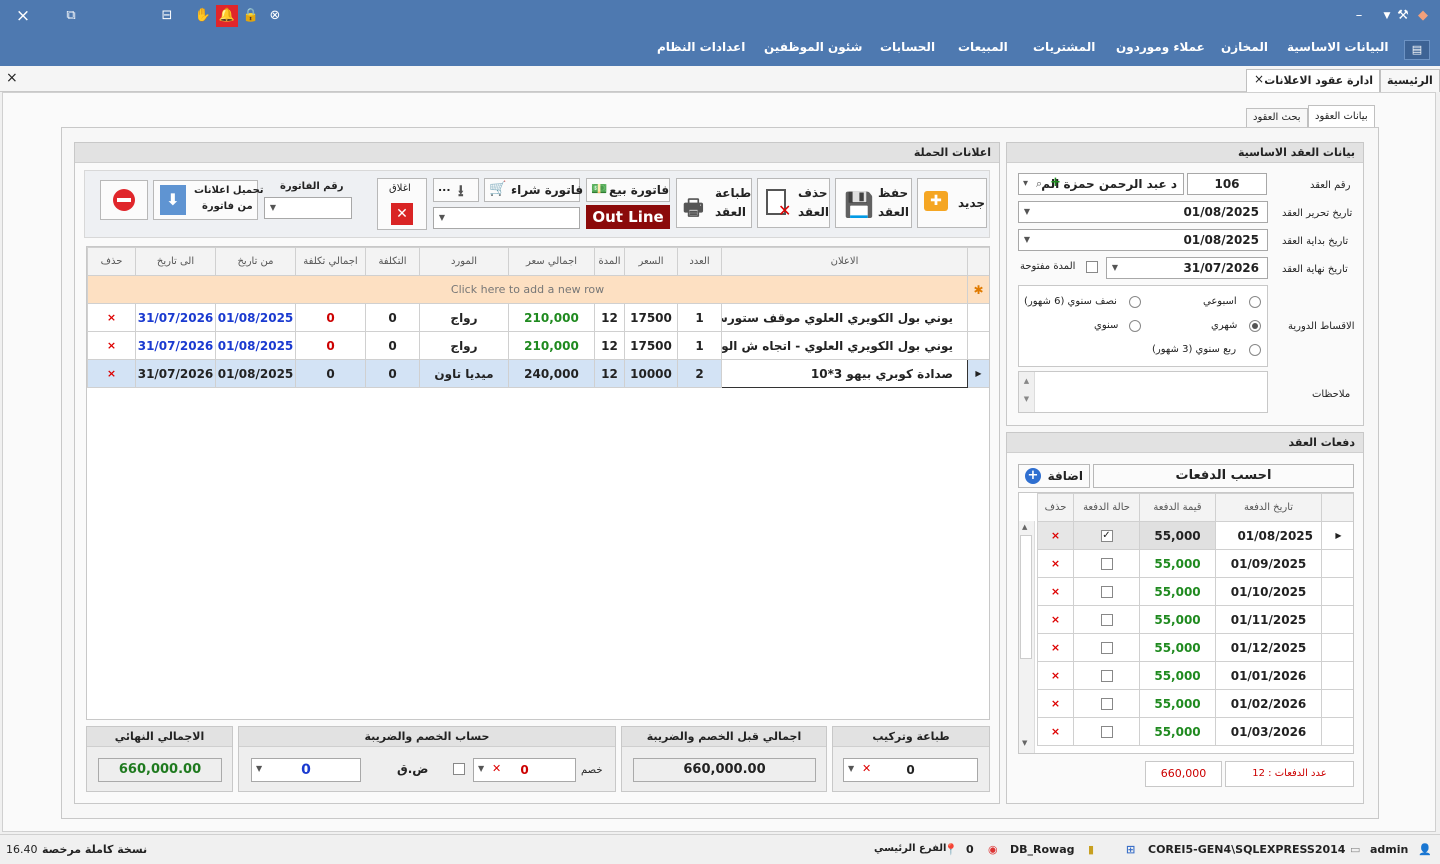 The image size is (1440, 864). Describe the element at coordinates (1092, 267) in the screenshot. I see `open-period-checkbox` at that location.